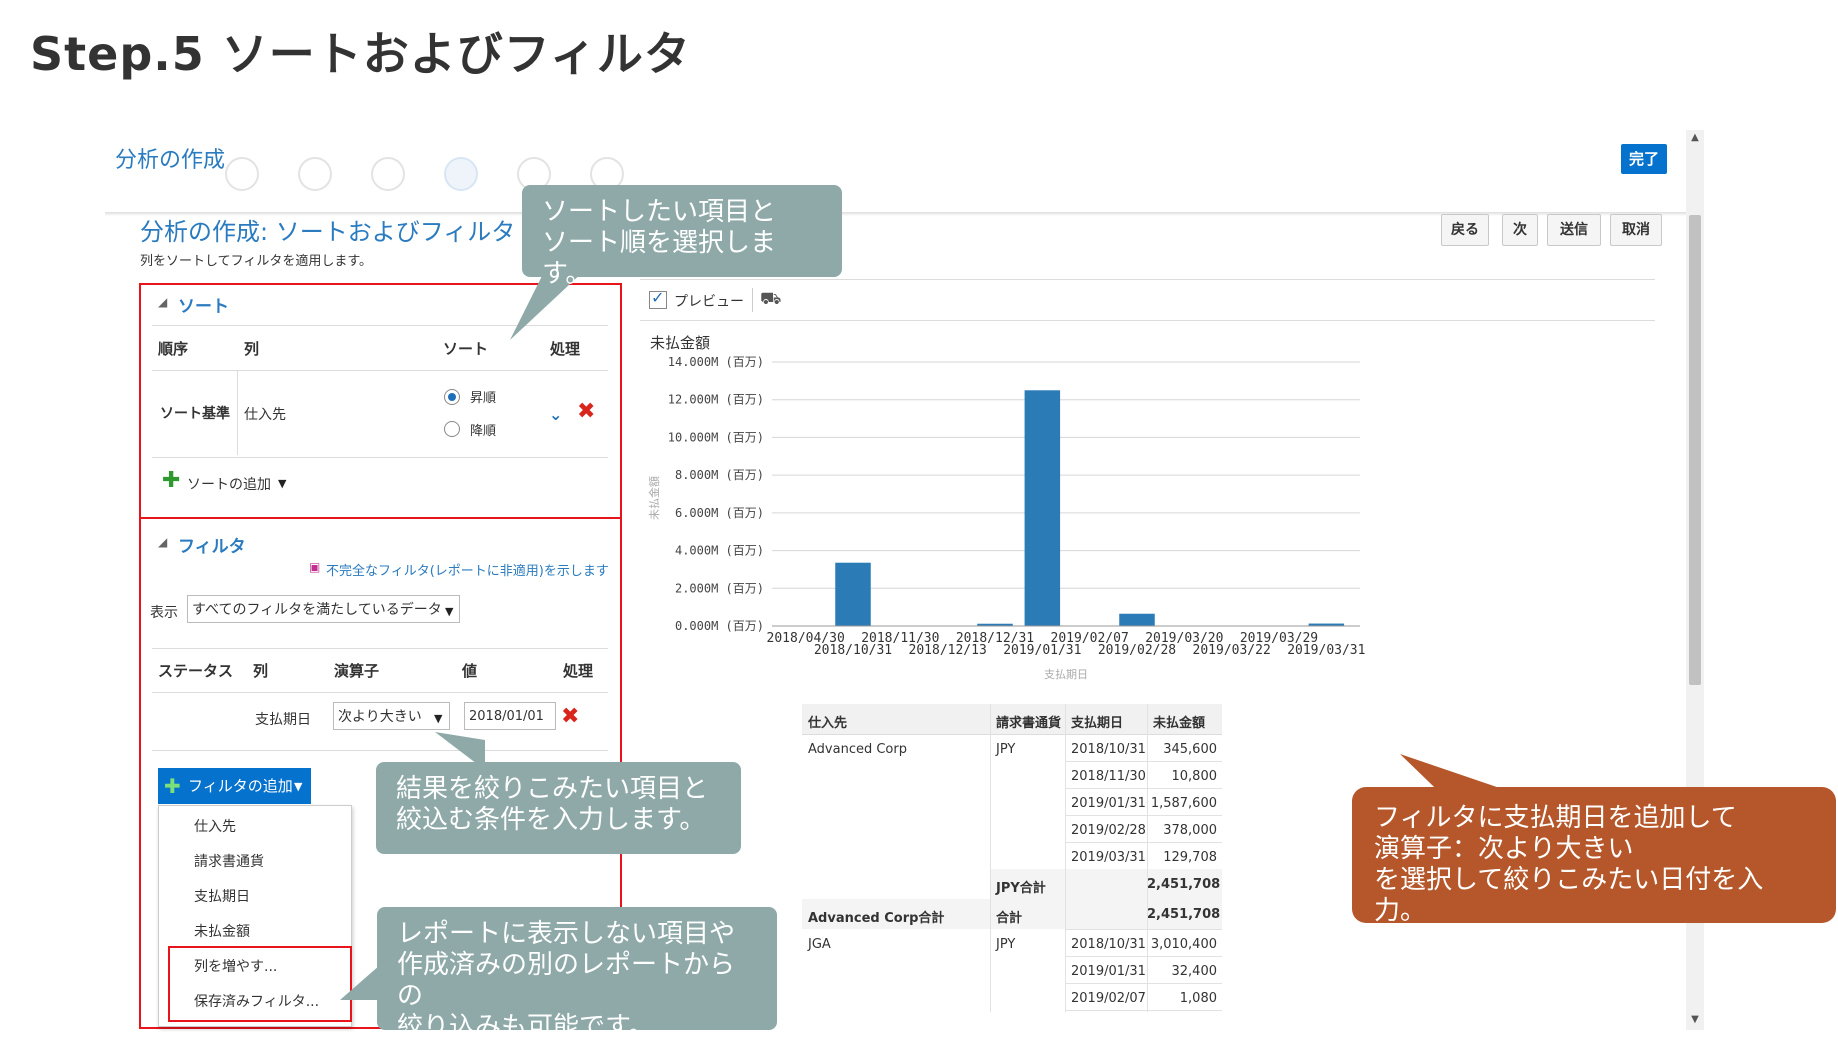 The width and height of the screenshot is (1838, 1043). Describe the element at coordinates (1644, 159) in the screenshot. I see `done-button: 完了` at that location.